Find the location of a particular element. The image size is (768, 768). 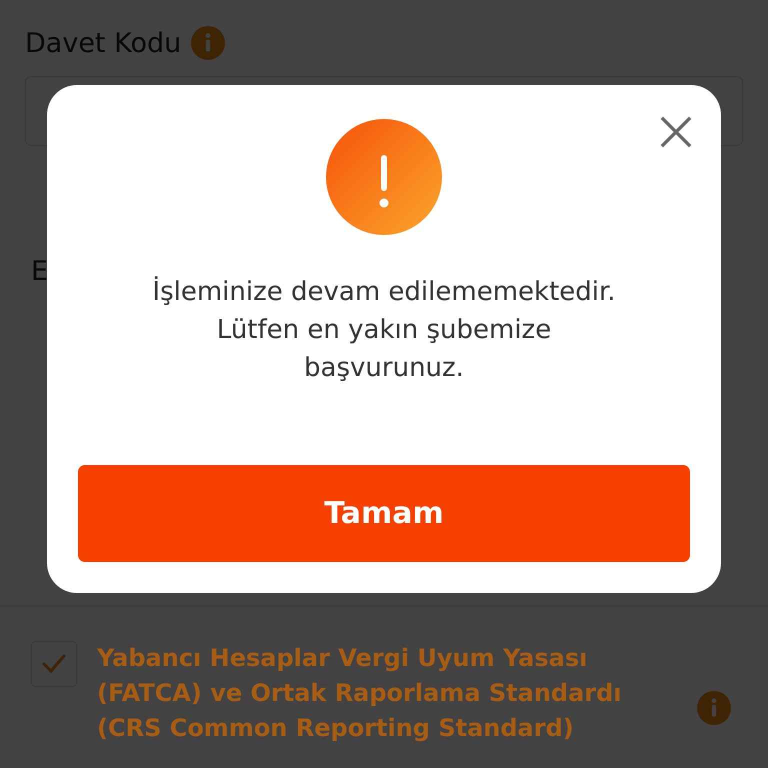

warning-icon is located at coordinates (384, 177).